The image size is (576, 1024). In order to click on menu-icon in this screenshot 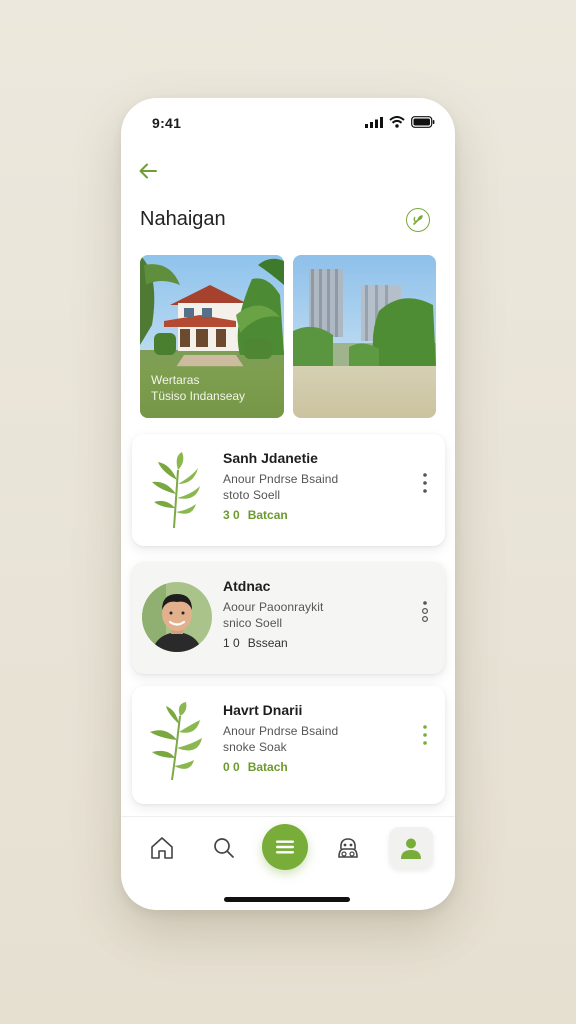, I will do `click(285, 847)`.